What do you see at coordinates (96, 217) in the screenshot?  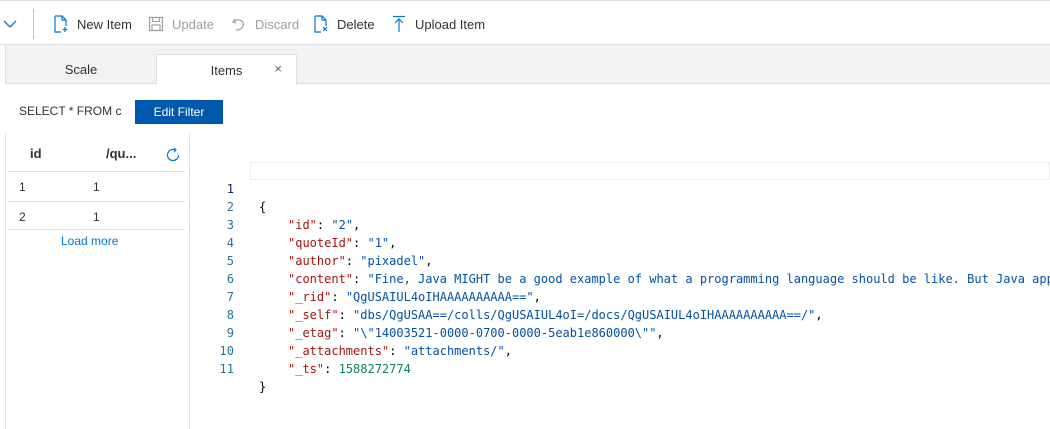 I see `row-2-quoteid: 1` at bounding box center [96, 217].